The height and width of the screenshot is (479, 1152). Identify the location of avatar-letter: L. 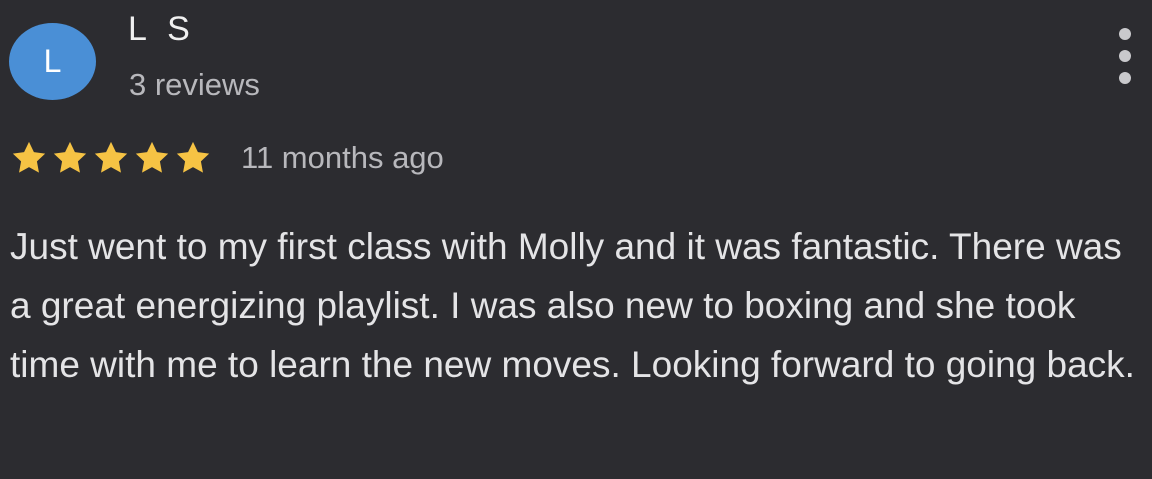
(52, 61).